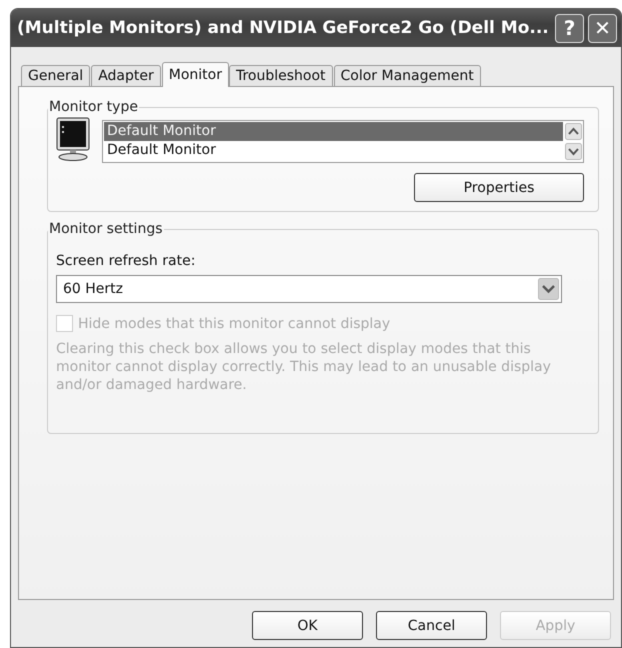 The width and height of the screenshot is (622, 648). I want to click on scroll-down-icon, so click(573, 151).